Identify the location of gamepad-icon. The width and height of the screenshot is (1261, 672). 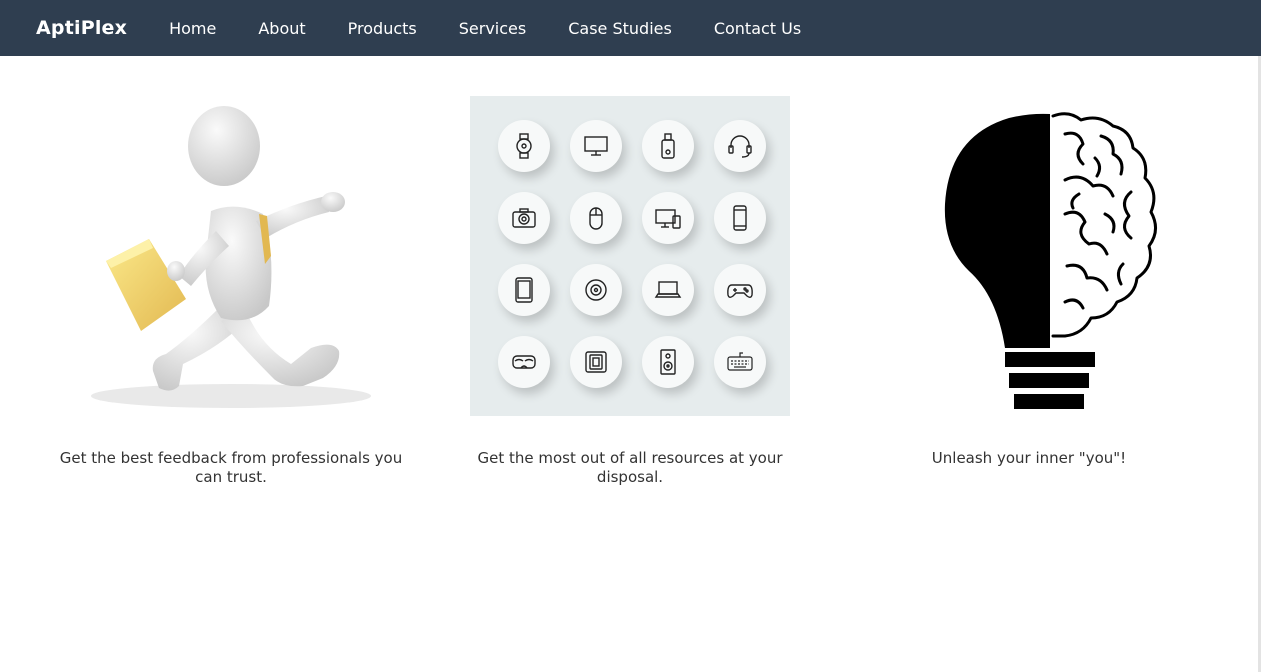
(740, 290).